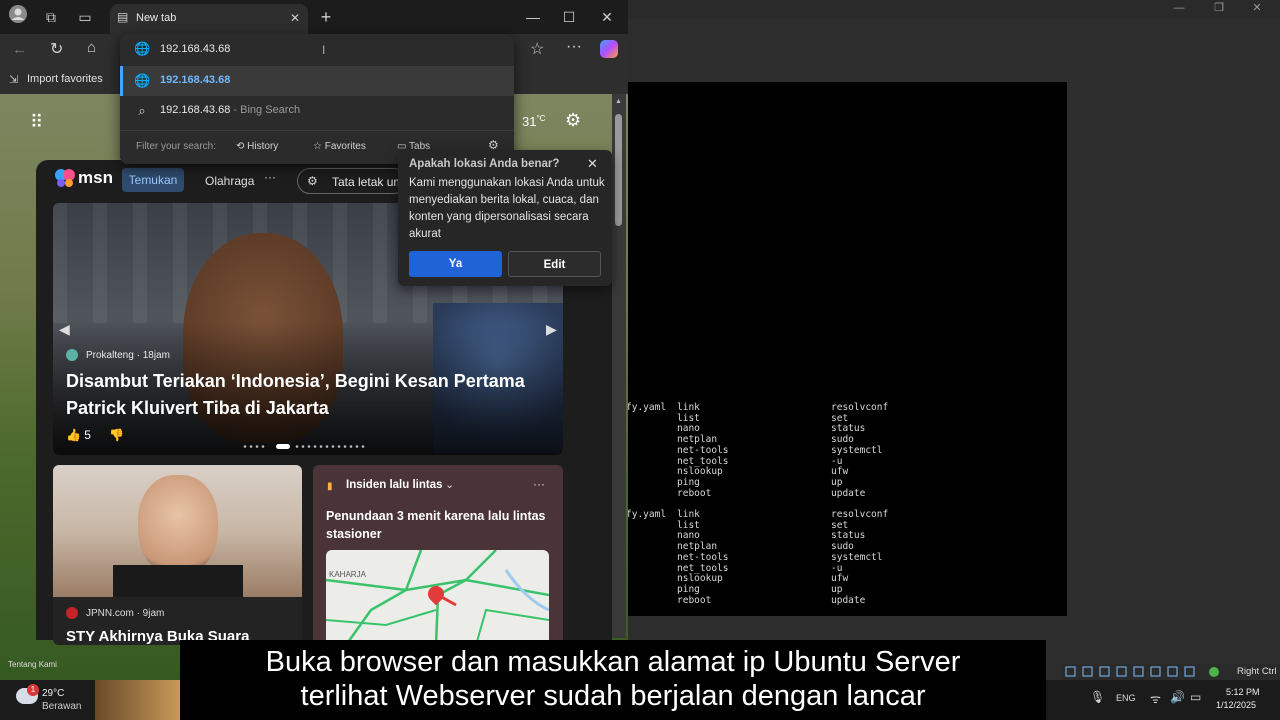  I want to click on card-photo-suit, so click(178, 581).